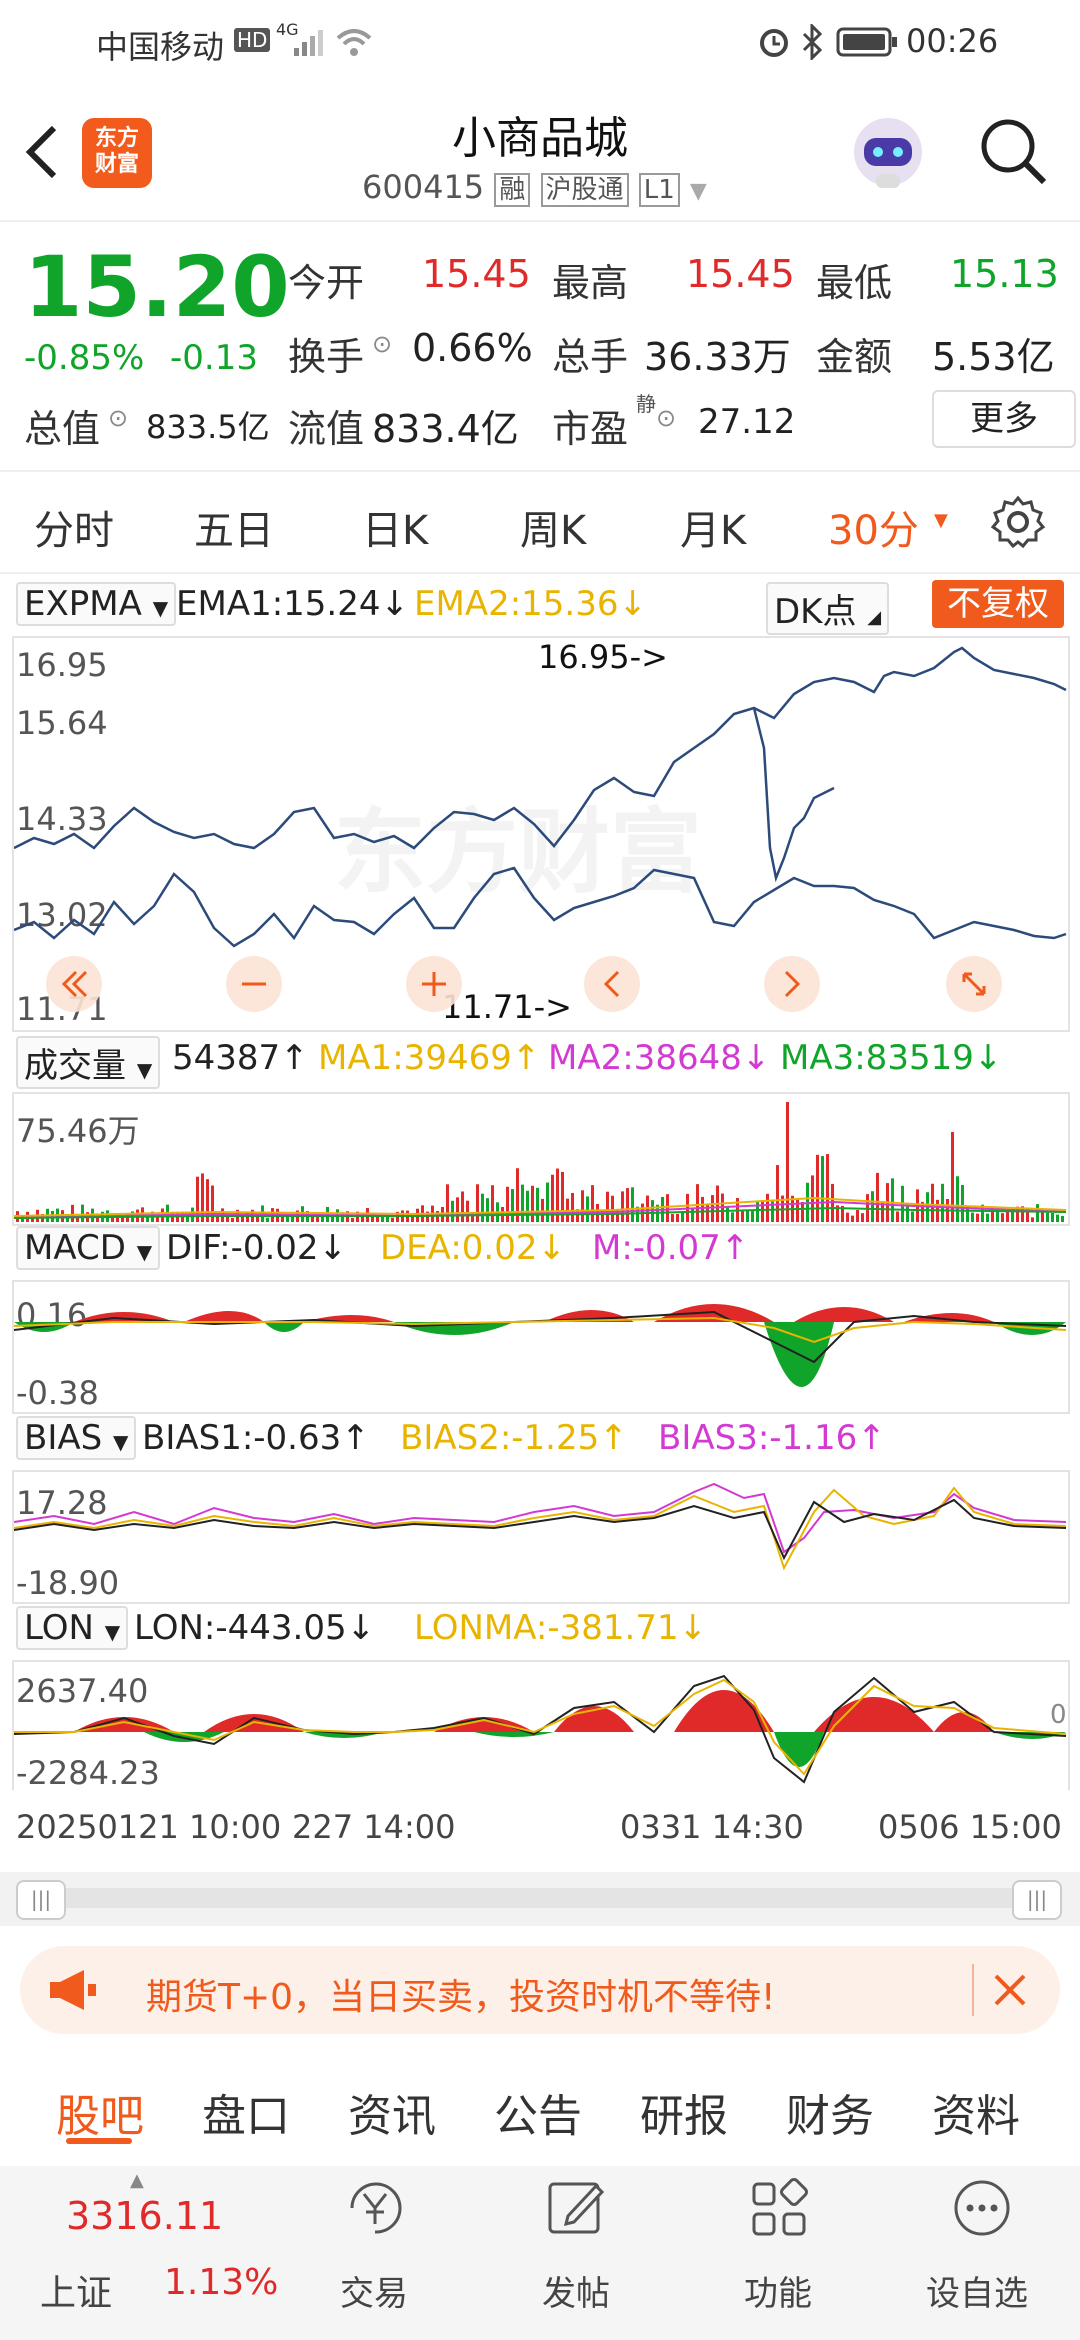 Image resolution: width=1080 pixels, height=2340 pixels. What do you see at coordinates (100, 2112) in the screenshot?
I see `tab-guba: 股吧` at bounding box center [100, 2112].